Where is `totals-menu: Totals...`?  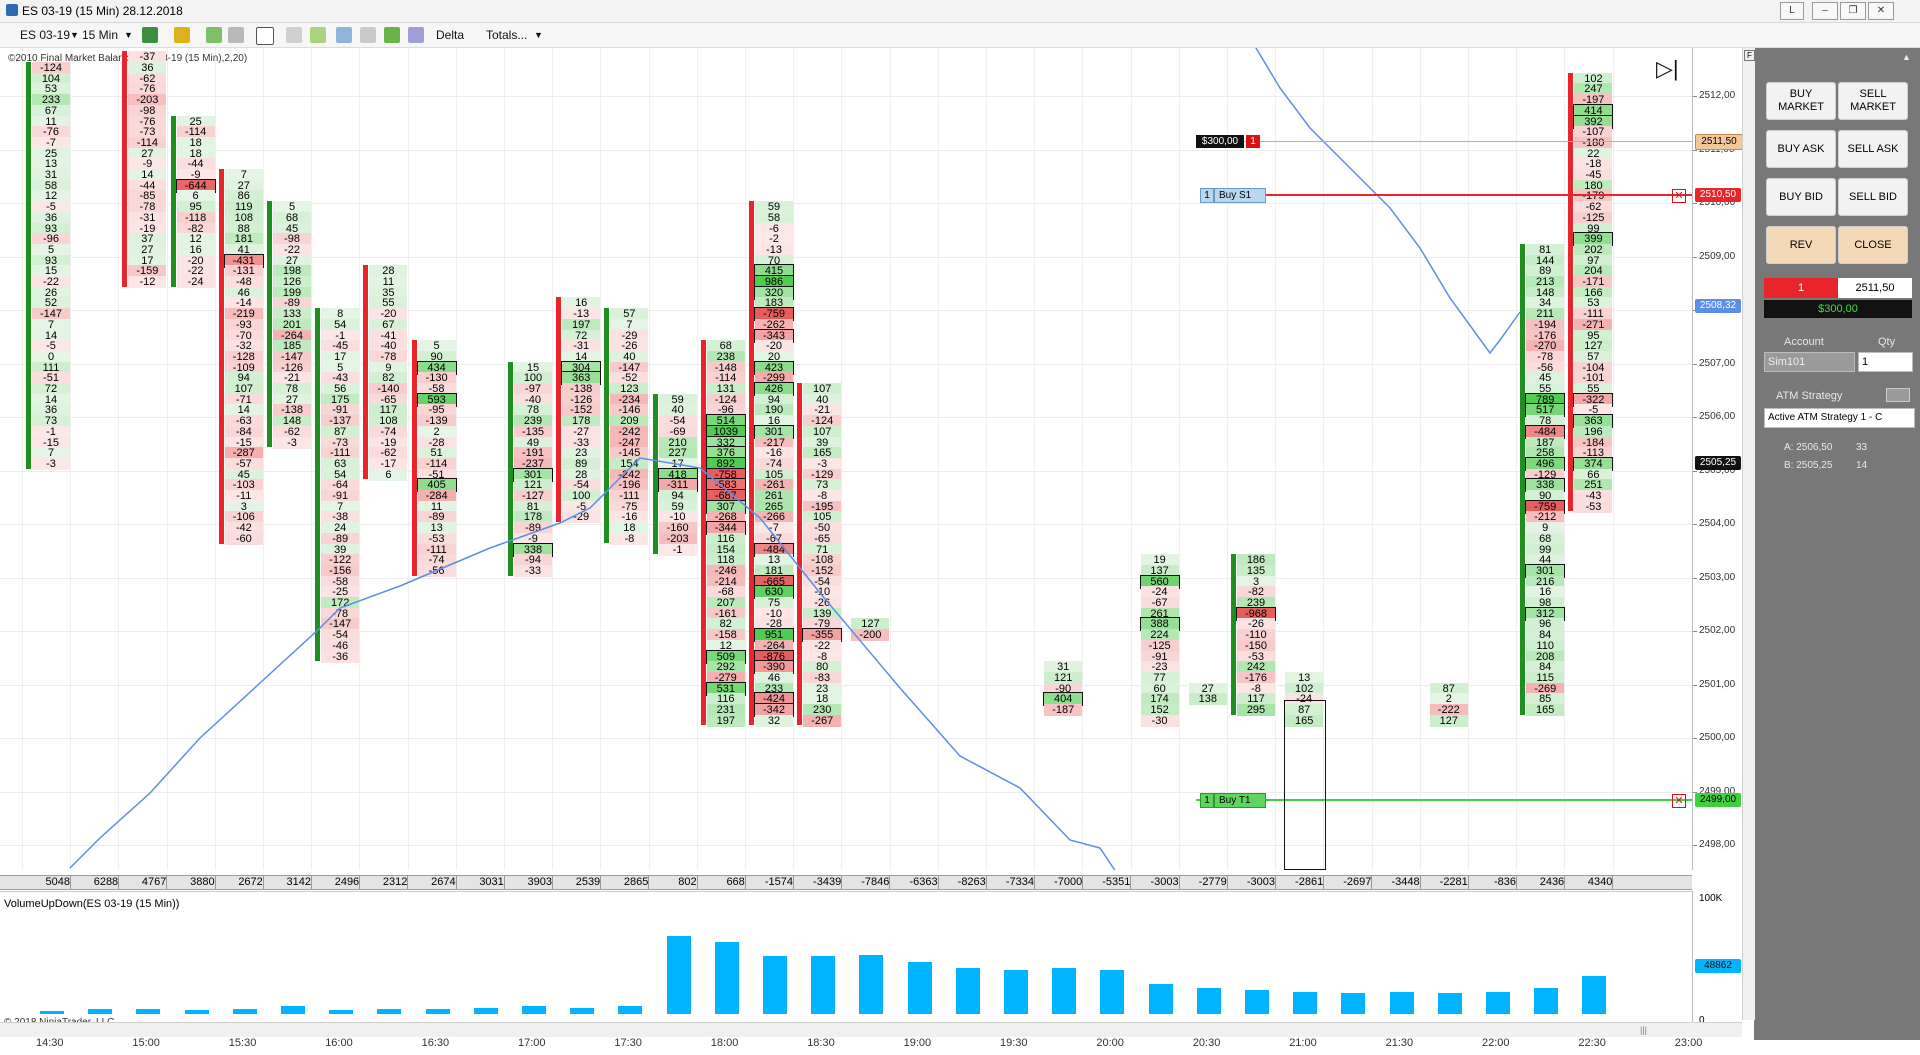
totals-menu: Totals... is located at coordinates (506, 35).